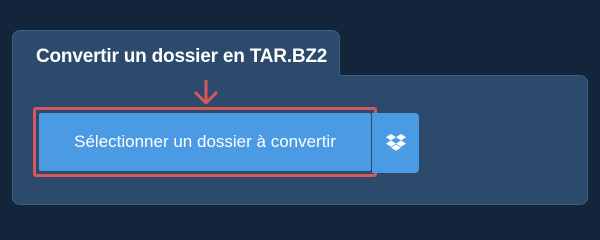  What do you see at coordinates (205, 142) in the screenshot?
I see `select-folder-button: Sélectionner un dossier à convertir` at bounding box center [205, 142].